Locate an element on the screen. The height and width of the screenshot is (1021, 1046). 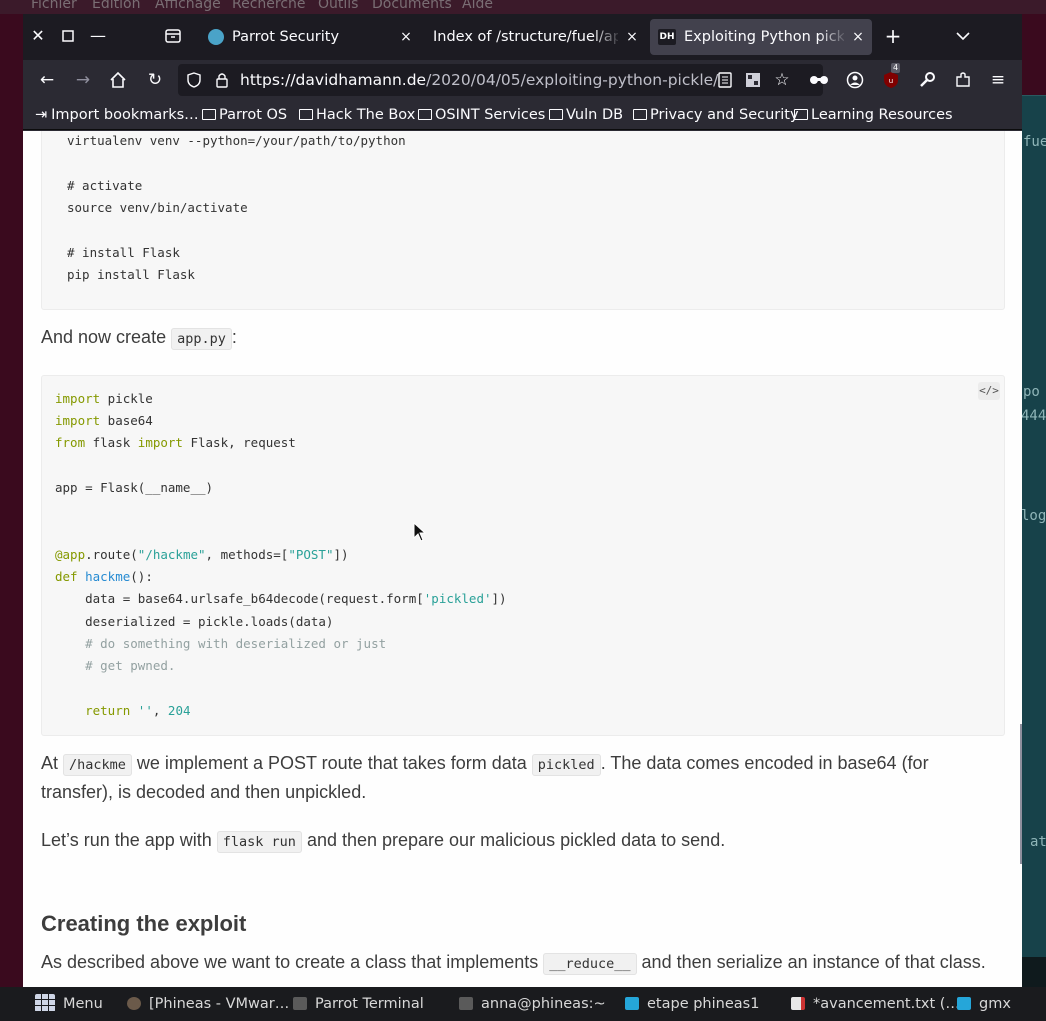
text-editor-icon is located at coordinates (798, 1003).